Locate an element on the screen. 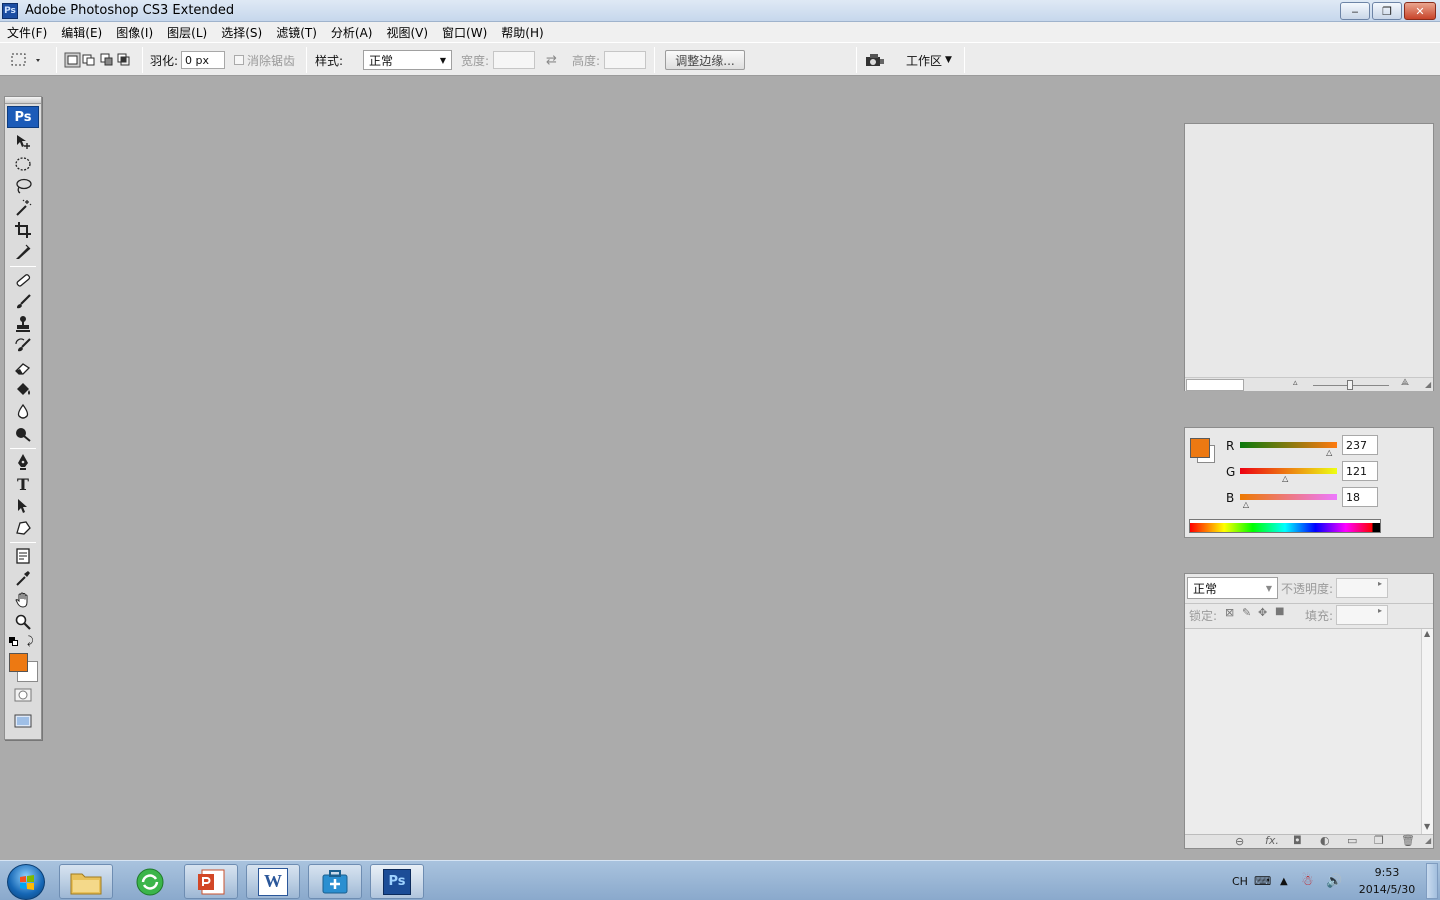 The height and width of the screenshot is (900, 1440). b-value-input: 18 is located at coordinates (1360, 497).